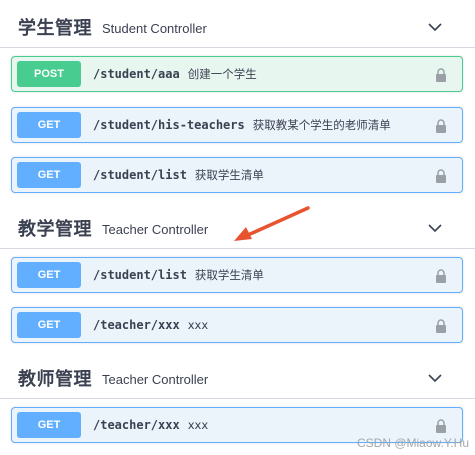 The width and height of the screenshot is (475, 455). I want to click on watermark: CSDN @Miaow.Y.Hu, so click(413, 443).